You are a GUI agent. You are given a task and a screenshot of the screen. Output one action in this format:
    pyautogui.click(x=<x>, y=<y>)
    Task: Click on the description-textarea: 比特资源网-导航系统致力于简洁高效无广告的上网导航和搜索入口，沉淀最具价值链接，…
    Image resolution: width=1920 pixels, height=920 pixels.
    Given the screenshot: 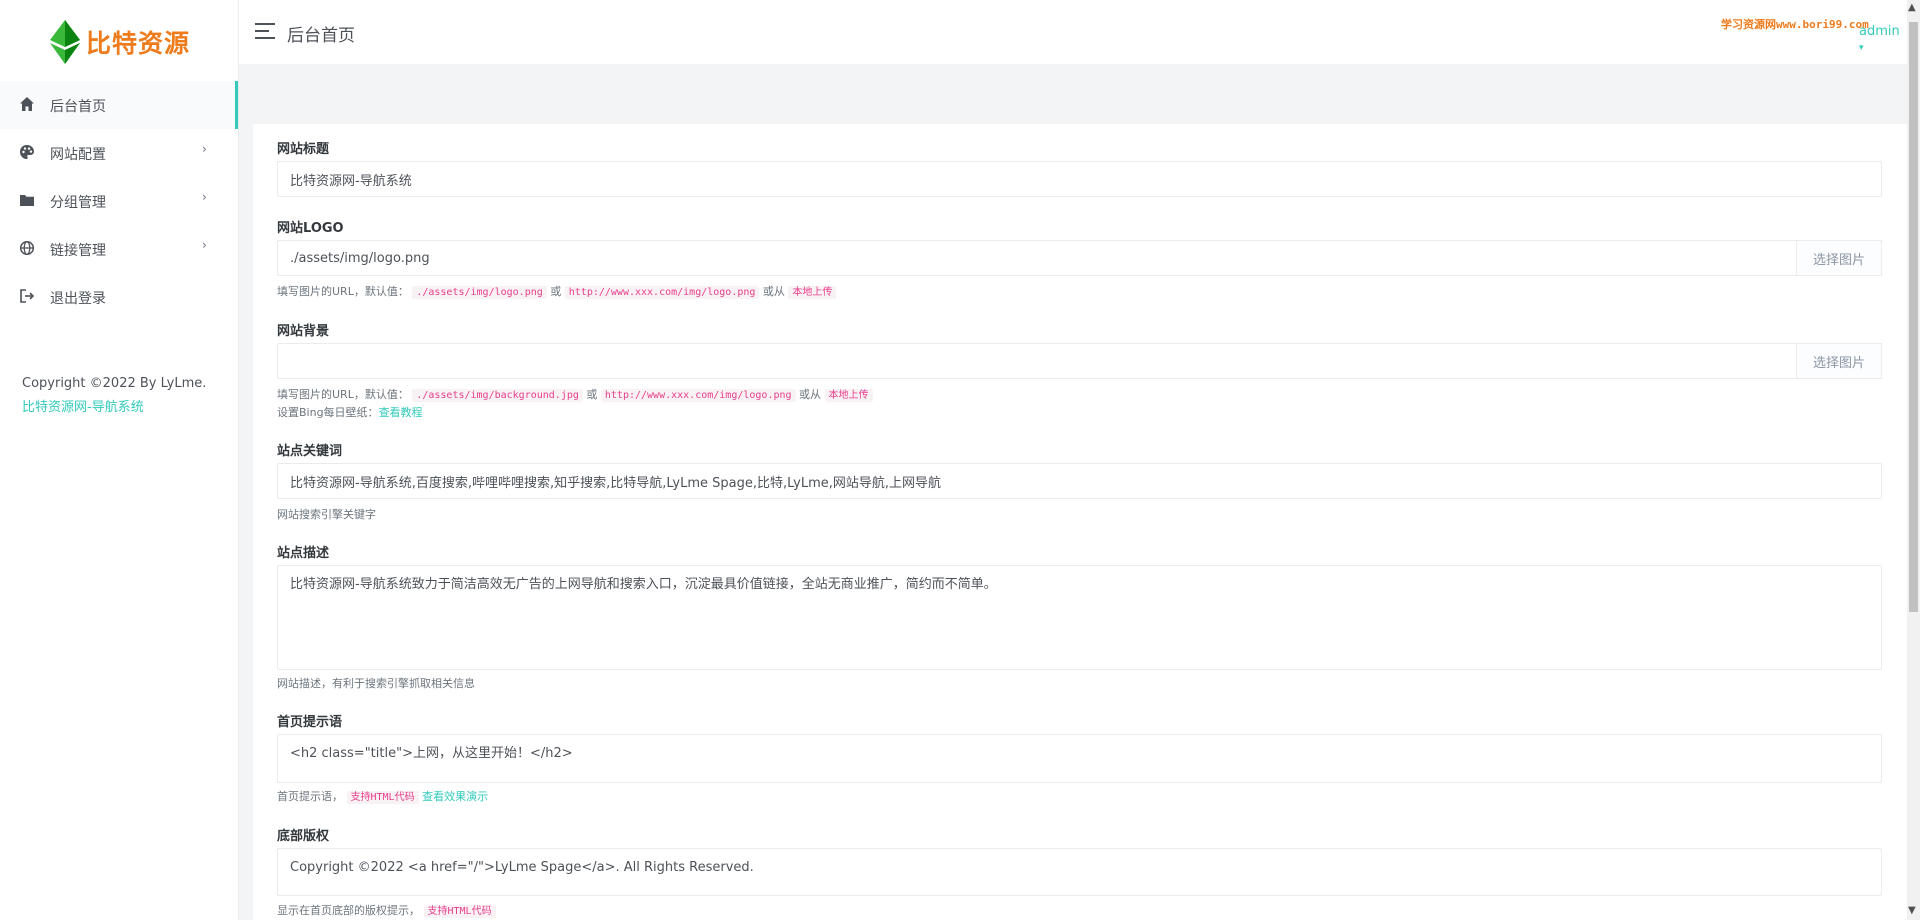 What is the action you would take?
    pyautogui.click(x=1079, y=617)
    